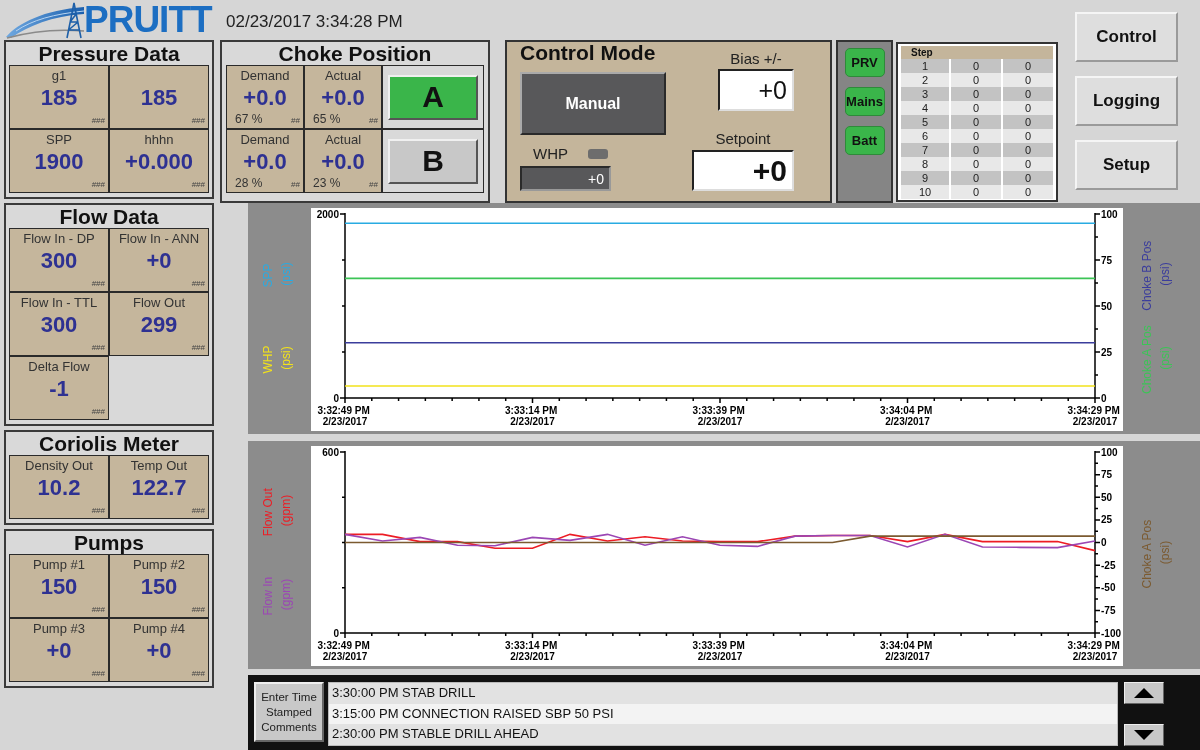  I want to click on table-cell: 1, so click(925, 66).